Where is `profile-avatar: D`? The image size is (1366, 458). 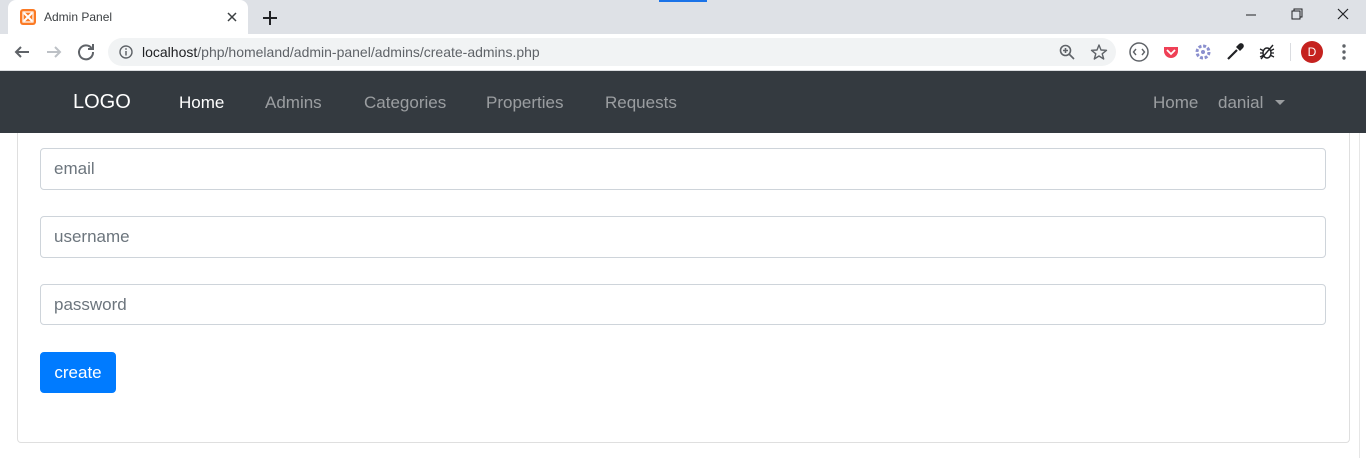
profile-avatar: D is located at coordinates (1312, 52).